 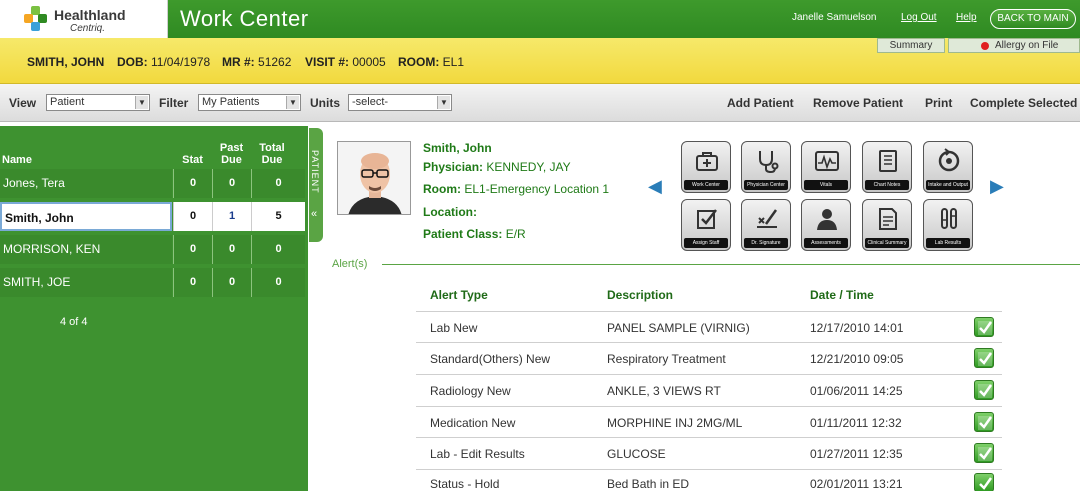 I want to click on allergy-on-file-tab: Allergy on File, so click(x=1014, y=45).